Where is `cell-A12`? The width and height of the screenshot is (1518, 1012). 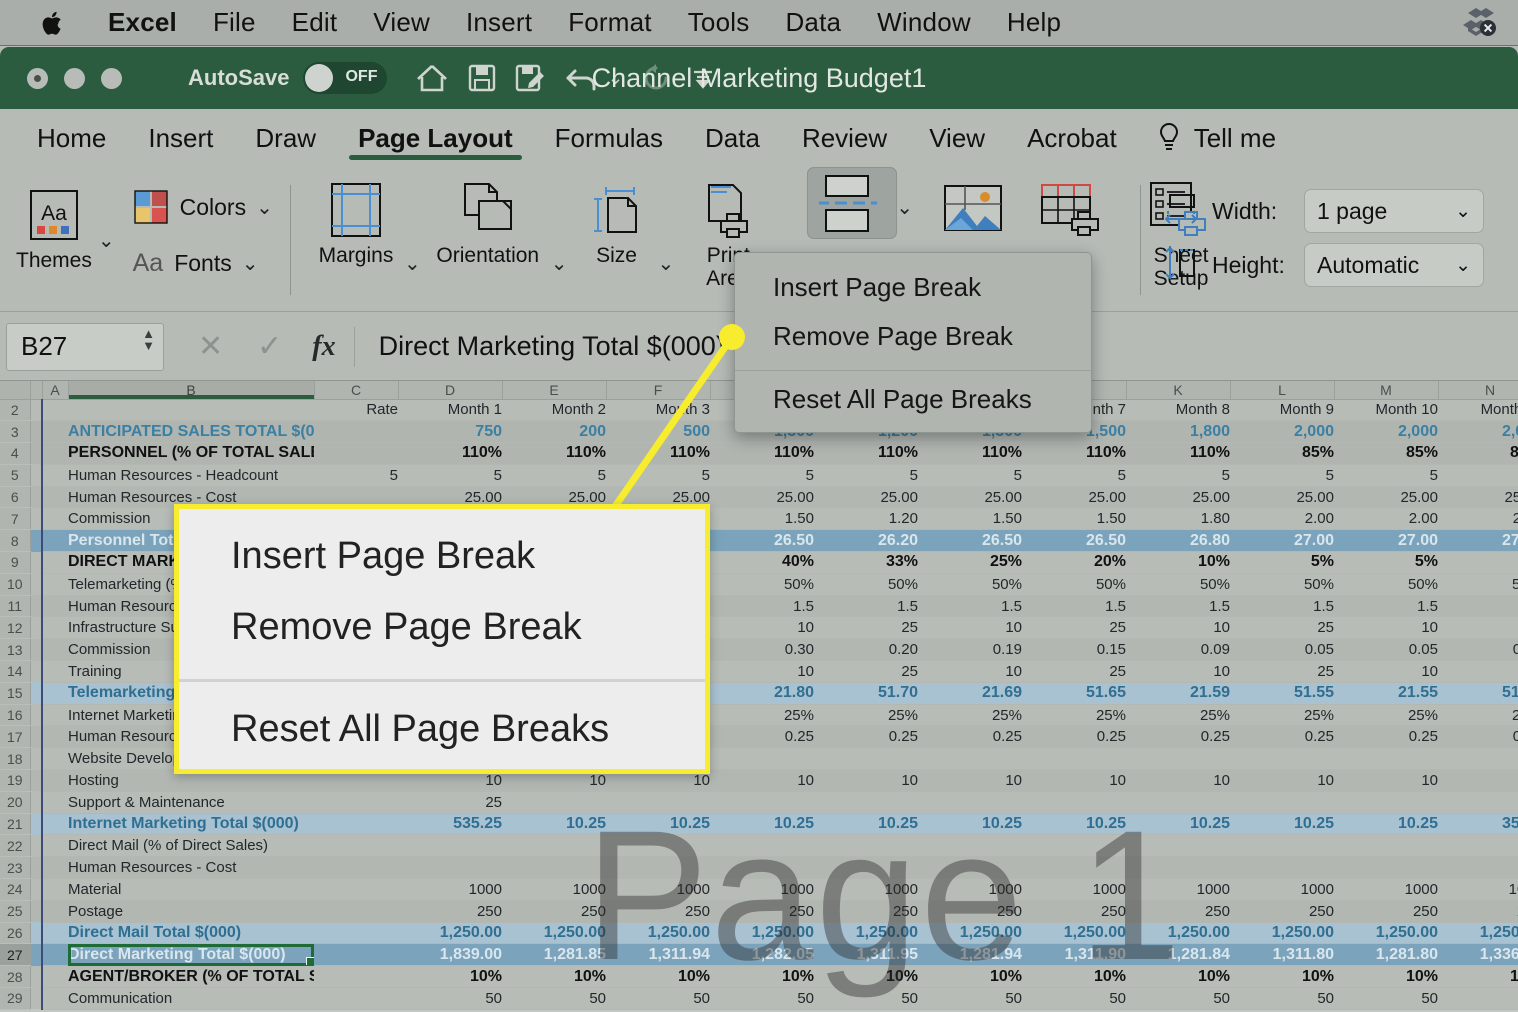 cell-A12 is located at coordinates (55, 628).